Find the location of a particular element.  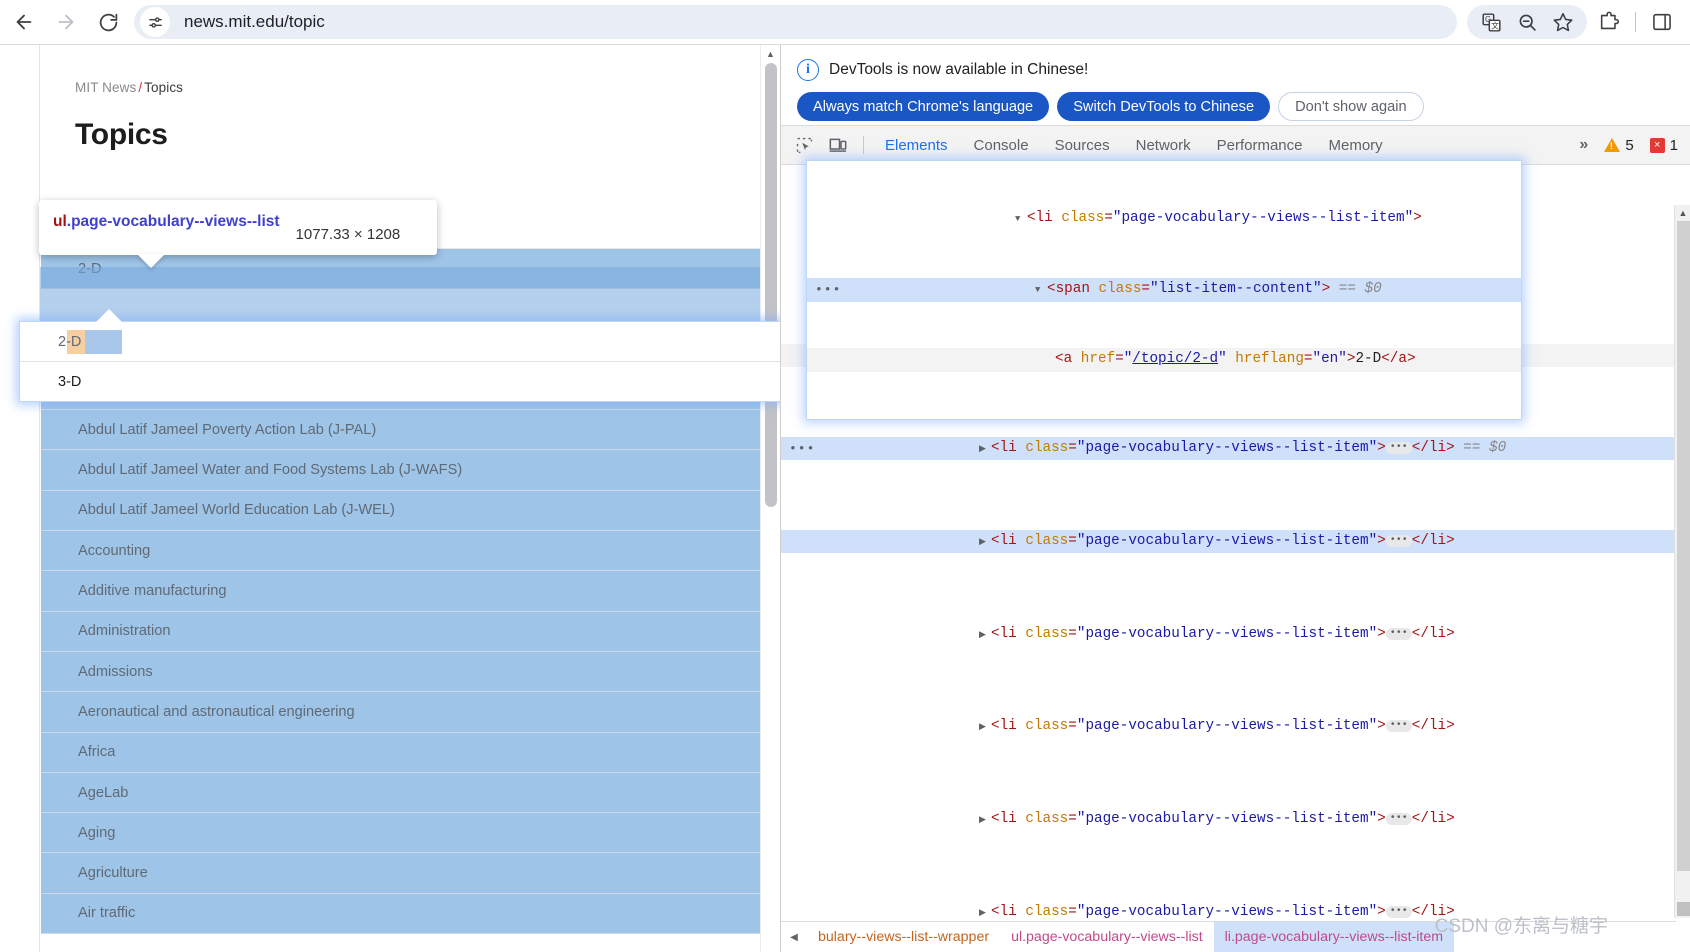

toolbar-divider is located at coordinates (863, 145).